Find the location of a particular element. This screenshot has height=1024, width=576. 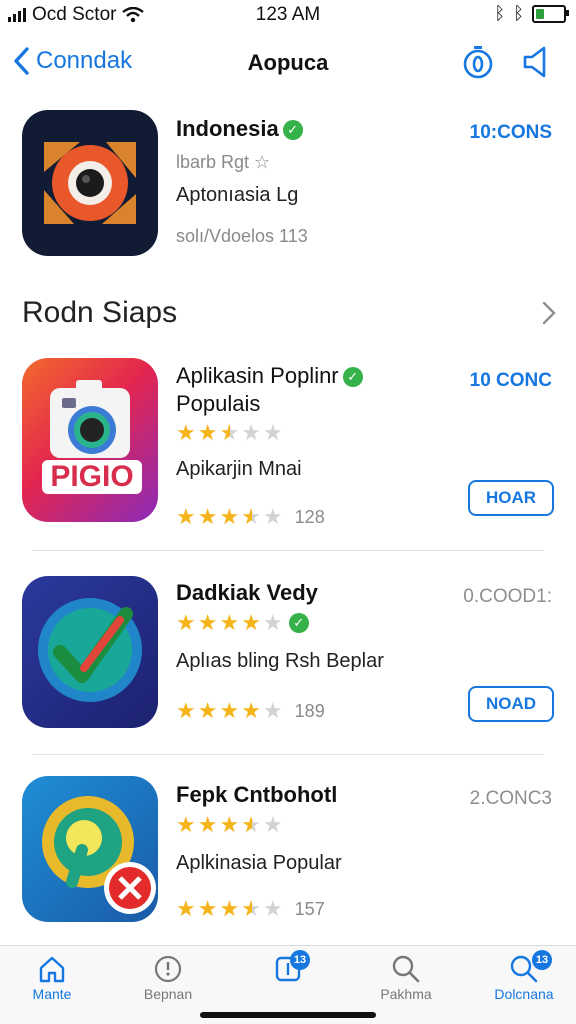

app-name: Aplikasin Poplinr ✓ Populais is located at coordinates (269, 390).